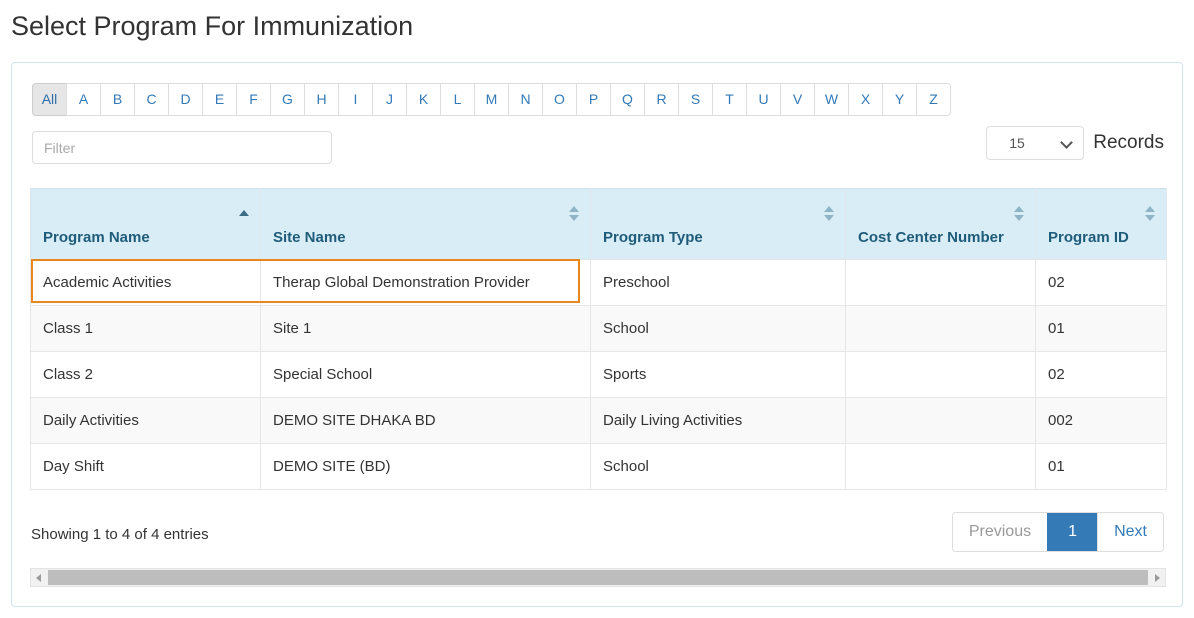  What do you see at coordinates (49, 99) in the screenshot?
I see `alpha-button-all: All` at bounding box center [49, 99].